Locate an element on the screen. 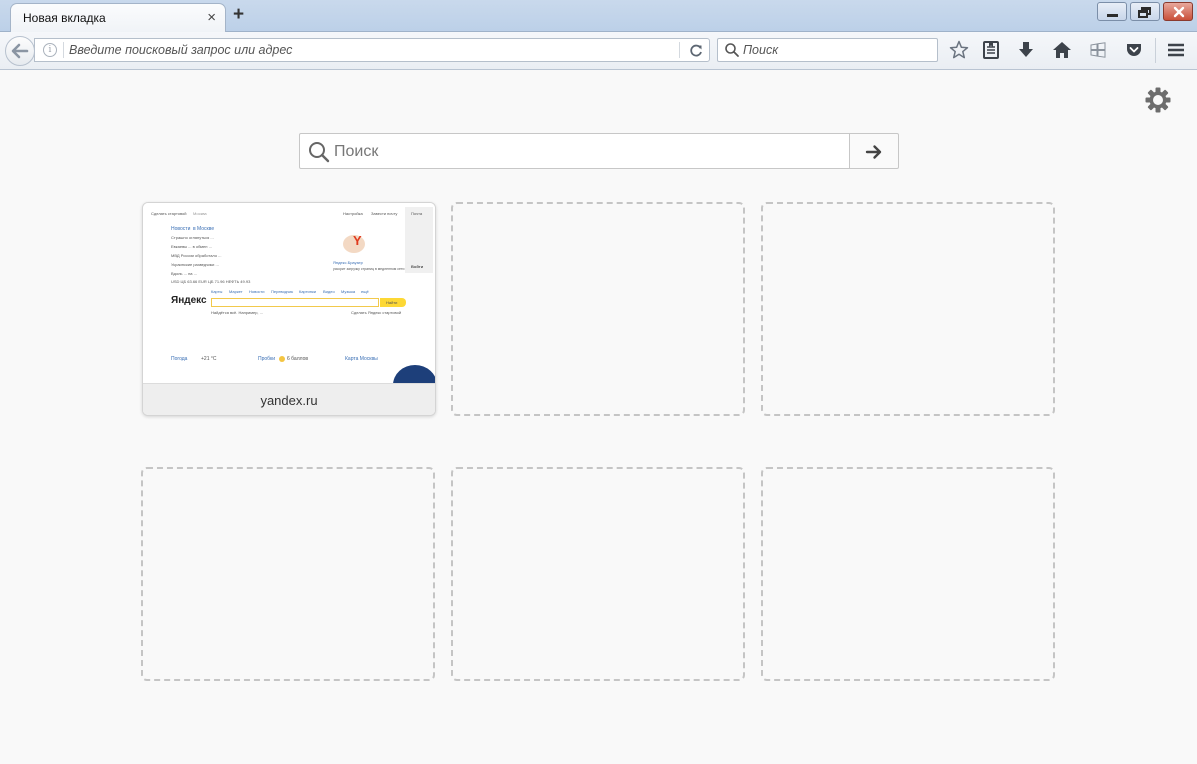 The width and height of the screenshot is (1197, 764). toolbar-search-bar is located at coordinates (827, 50).